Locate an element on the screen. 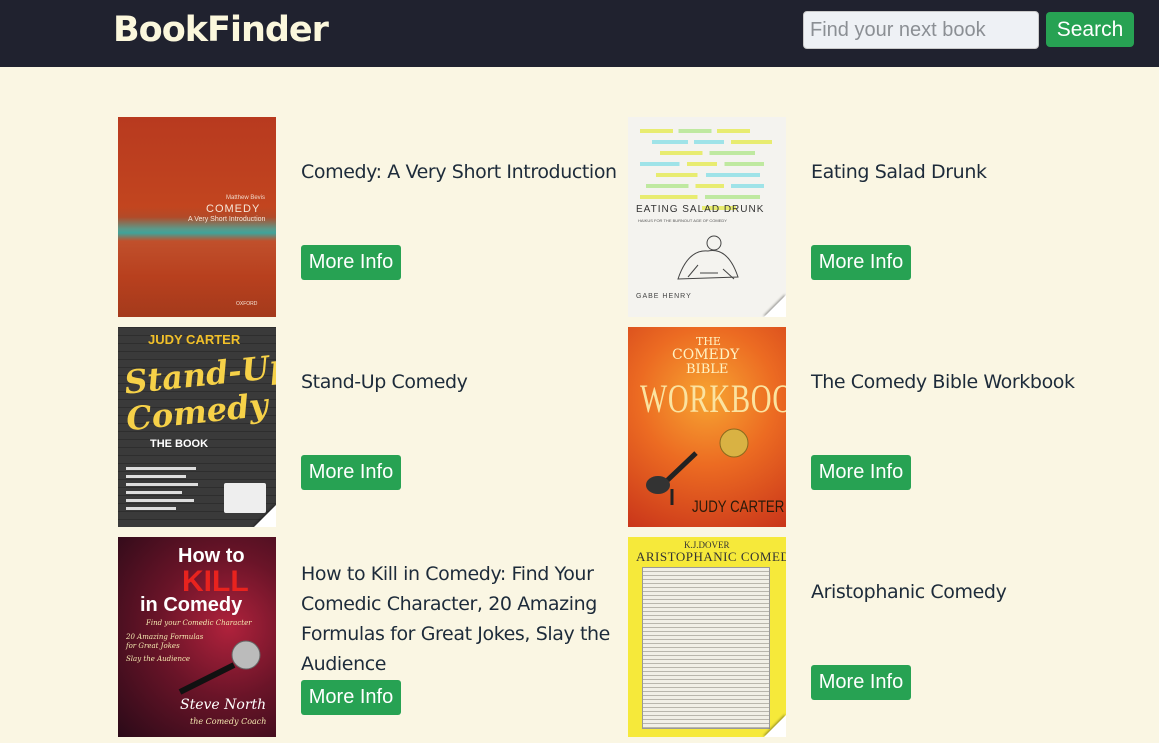  cover-title-main: WORKBOOK is located at coordinates (713, 398).